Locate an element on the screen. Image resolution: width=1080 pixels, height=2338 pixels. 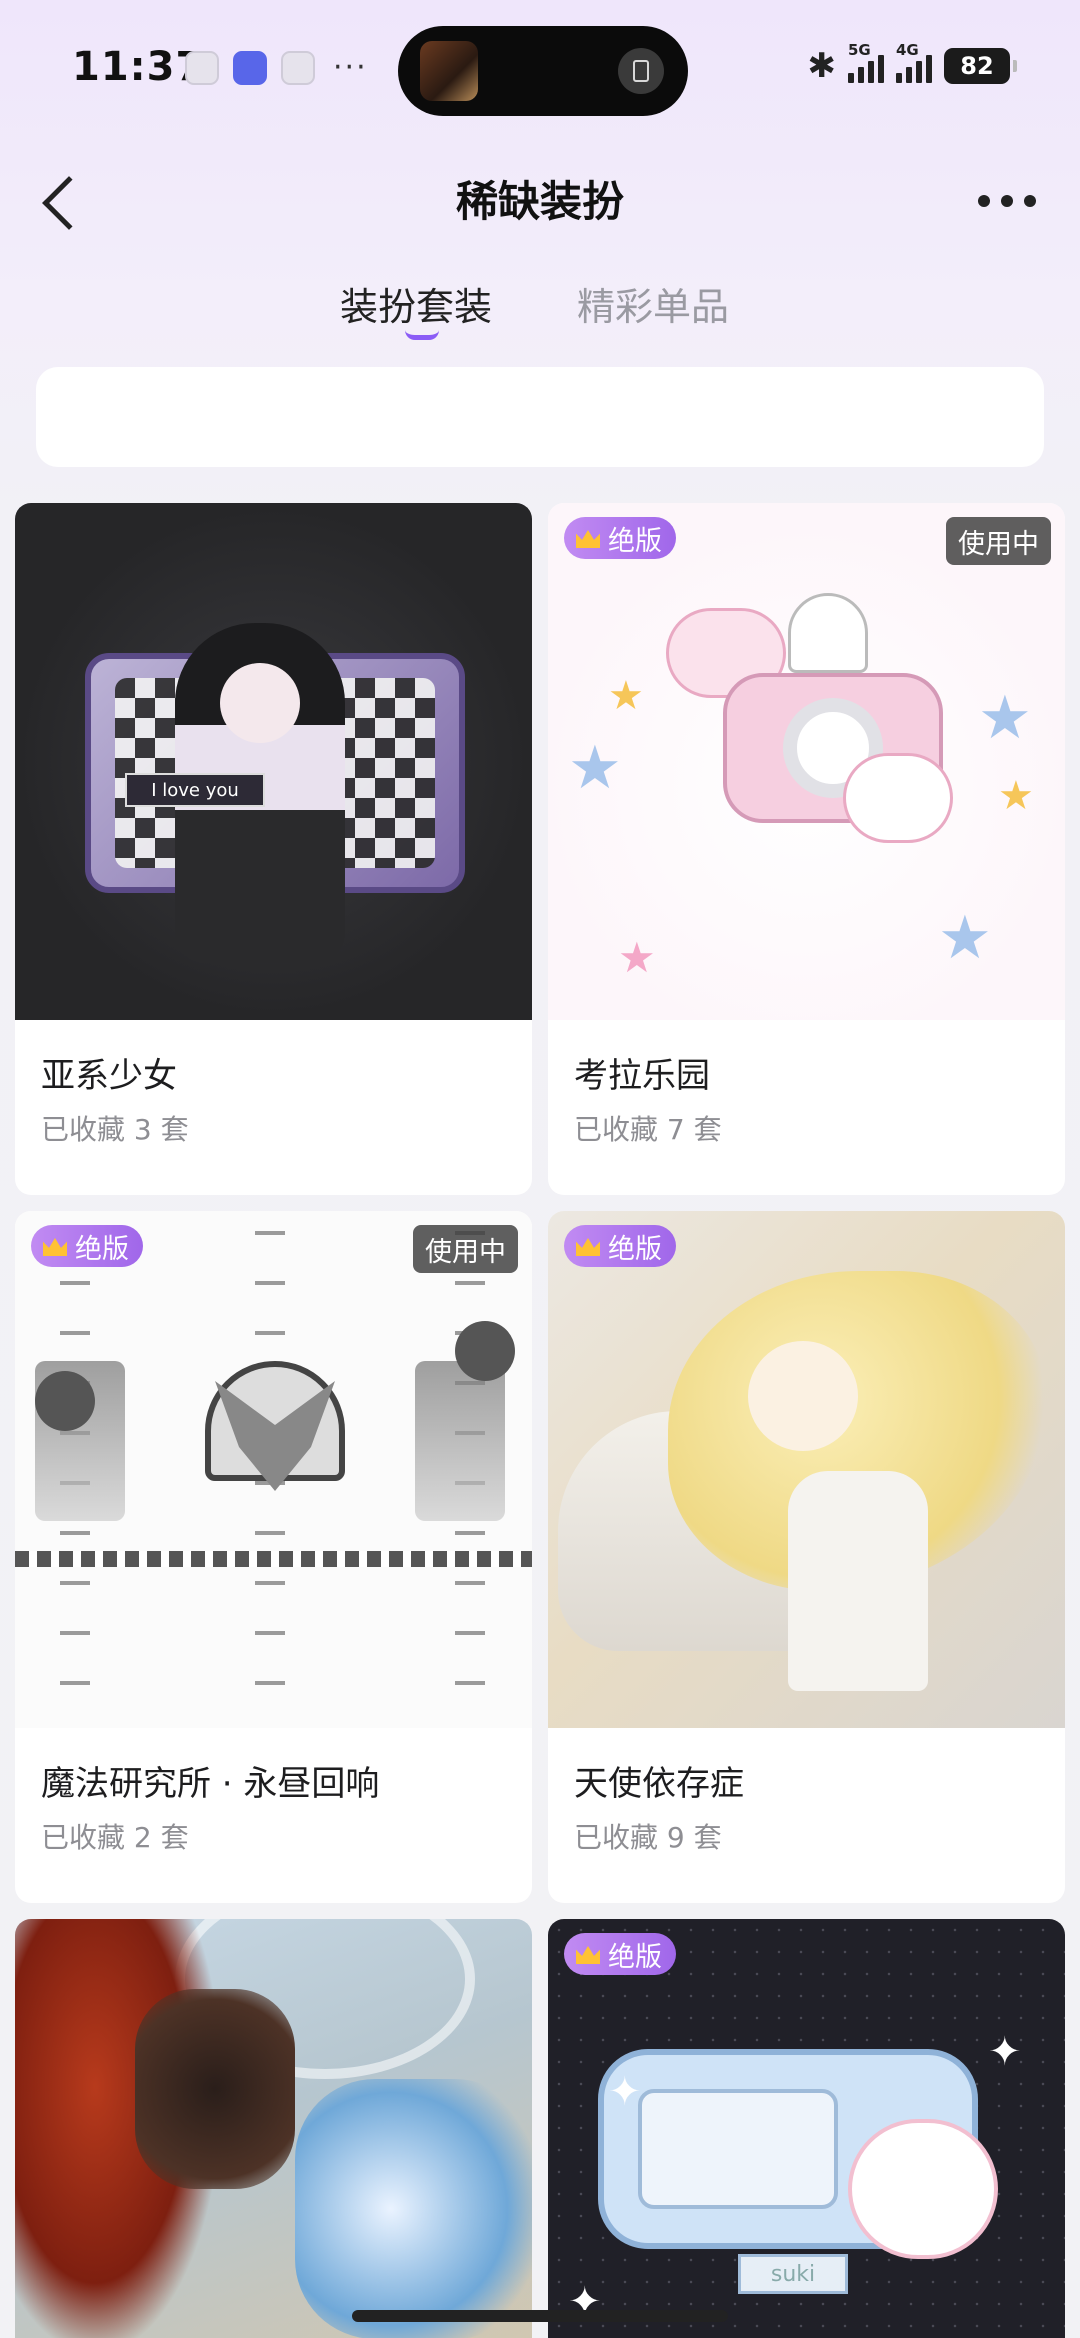
status-bar: 11:37 ··· ✱ 5G 4G 82 is located at coordinates (540, 70).